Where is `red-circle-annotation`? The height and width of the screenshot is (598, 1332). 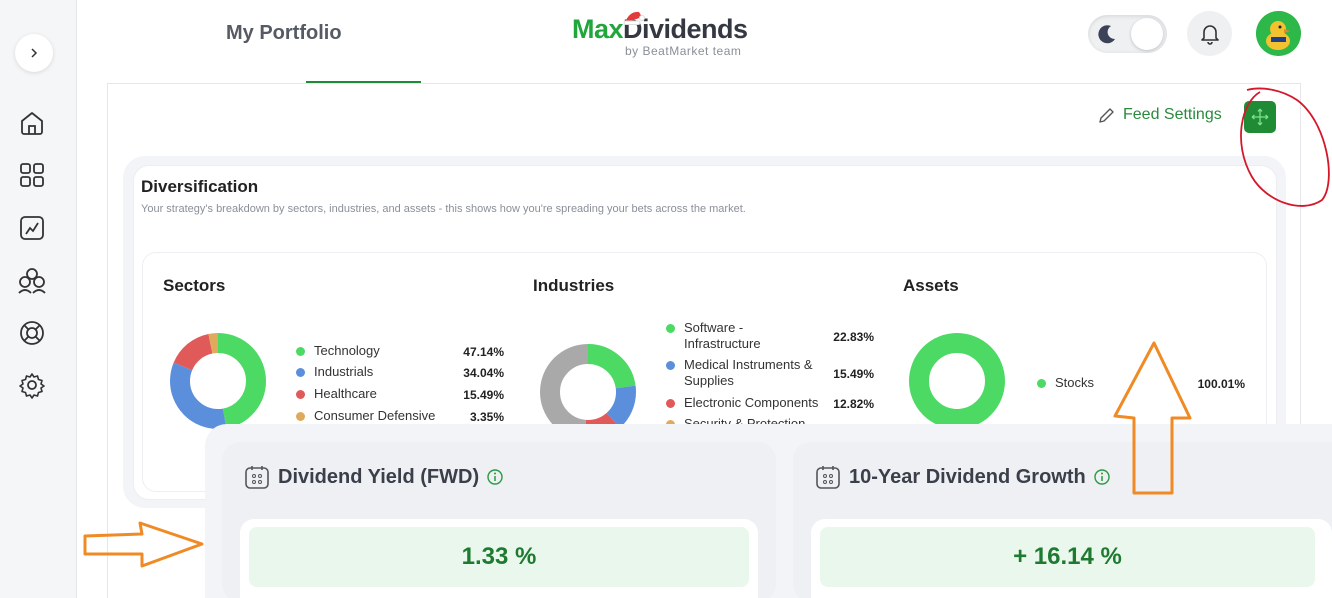
red-circle-annotation is located at coordinates (1285, 147).